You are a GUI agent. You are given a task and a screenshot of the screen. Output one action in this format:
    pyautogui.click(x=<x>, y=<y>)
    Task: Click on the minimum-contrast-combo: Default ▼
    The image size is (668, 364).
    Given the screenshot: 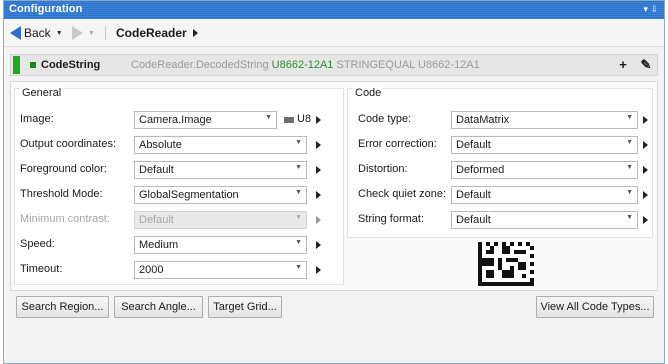 What is the action you would take?
    pyautogui.click(x=220, y=220)
    